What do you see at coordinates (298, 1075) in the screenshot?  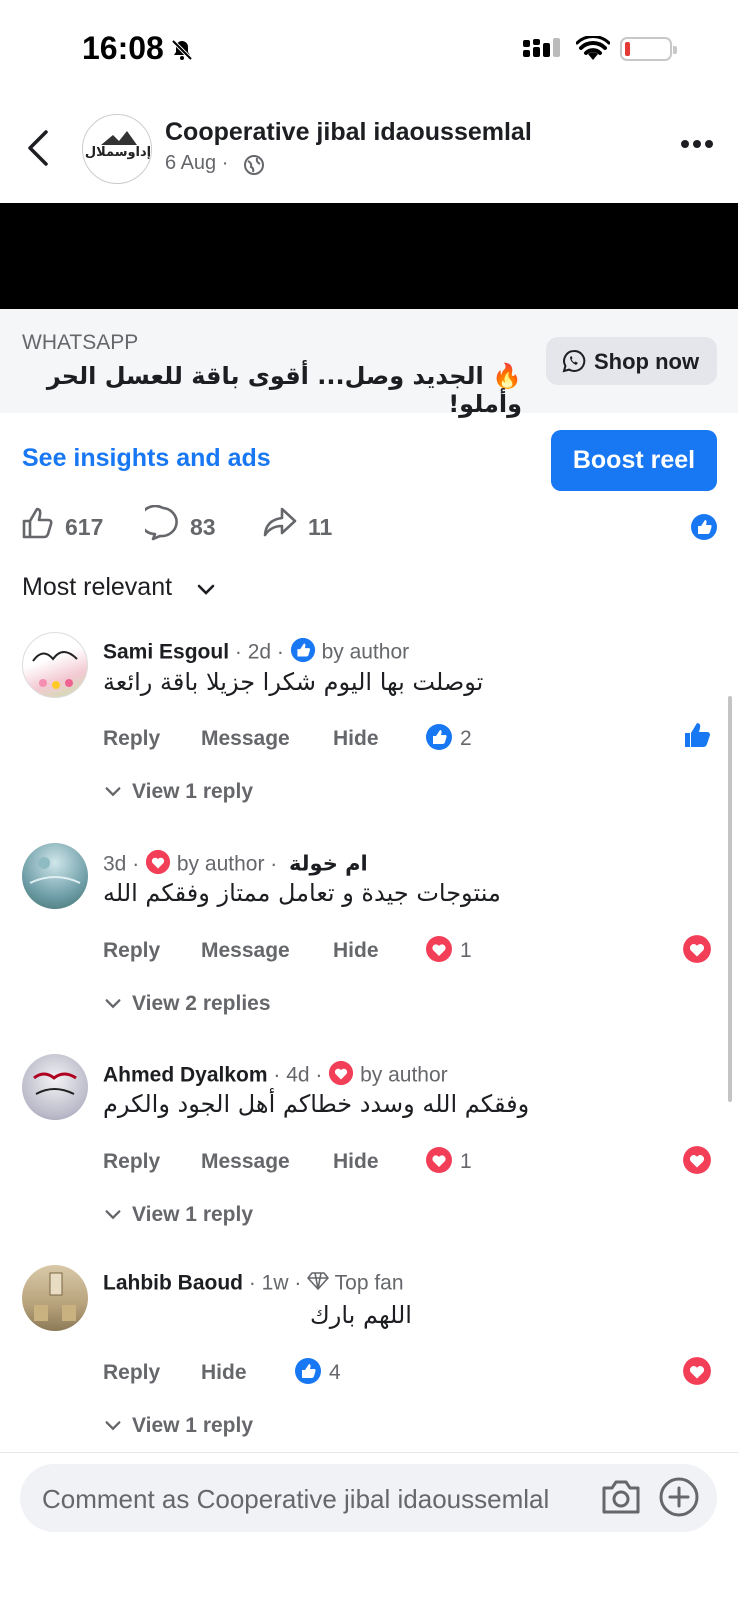 I see `comment-meta: · 4d ·` at bounding box center [298, 1075].